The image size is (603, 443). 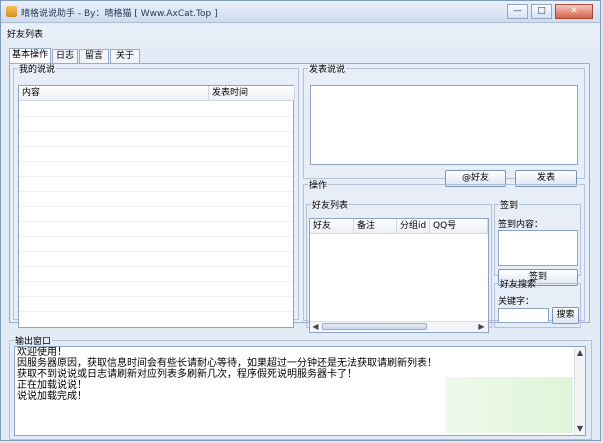 I want to click on menu-bar: 好友列表, so click(x=300, y=32).